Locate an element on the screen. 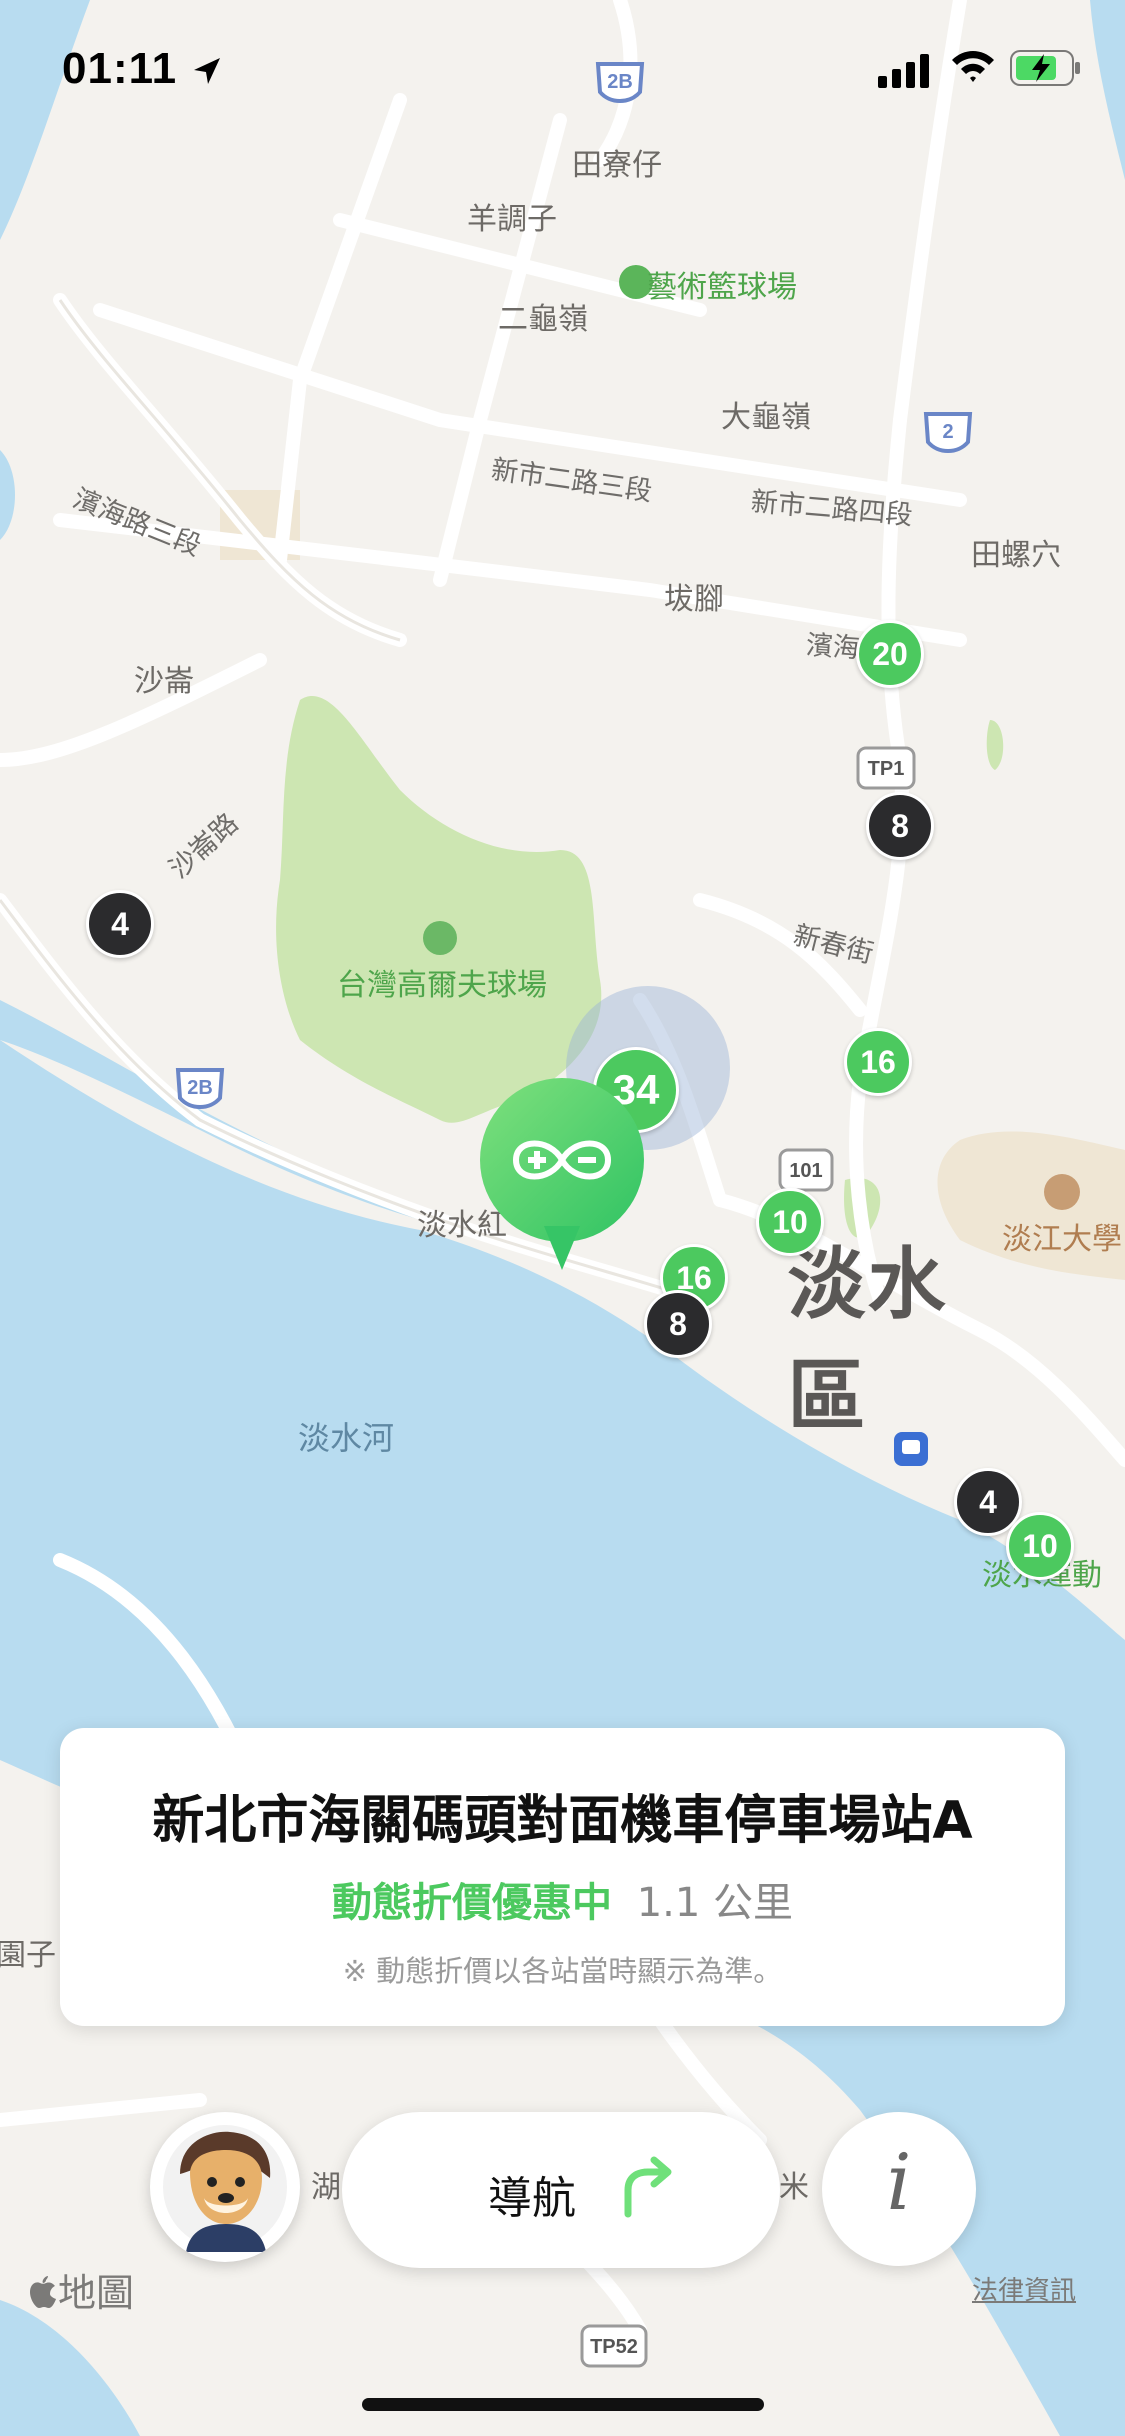 Image resolution: width=1125 pixels, height=2436 pixels. place-label: 大龜嶺 is located at coordinates (766, 417).